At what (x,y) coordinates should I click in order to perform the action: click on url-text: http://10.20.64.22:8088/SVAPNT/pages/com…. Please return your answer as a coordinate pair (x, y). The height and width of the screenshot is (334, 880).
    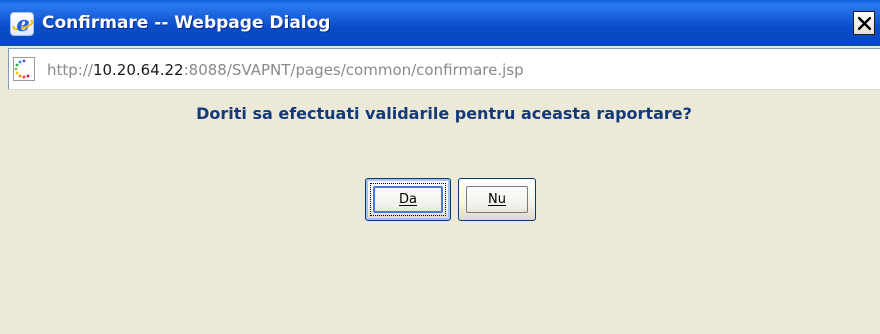
    Looking at the image, I should click on (285, 69).